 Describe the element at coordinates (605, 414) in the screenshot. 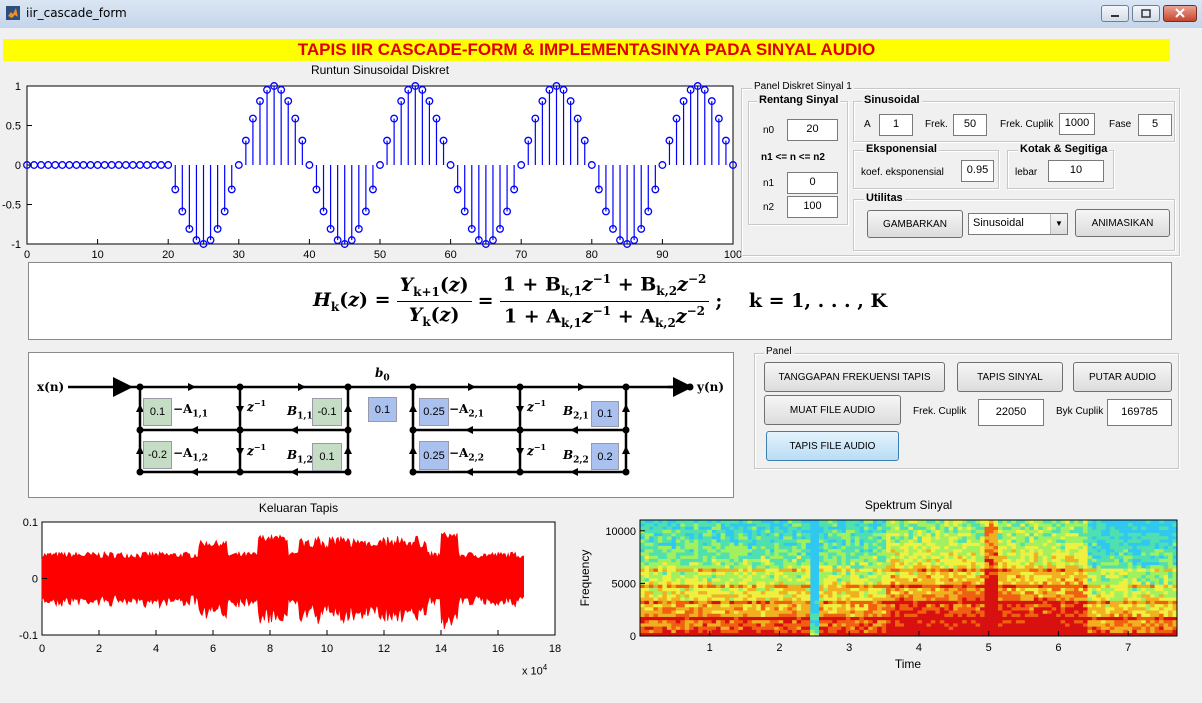

I see `coef-b21-input: 0.1` at that location.